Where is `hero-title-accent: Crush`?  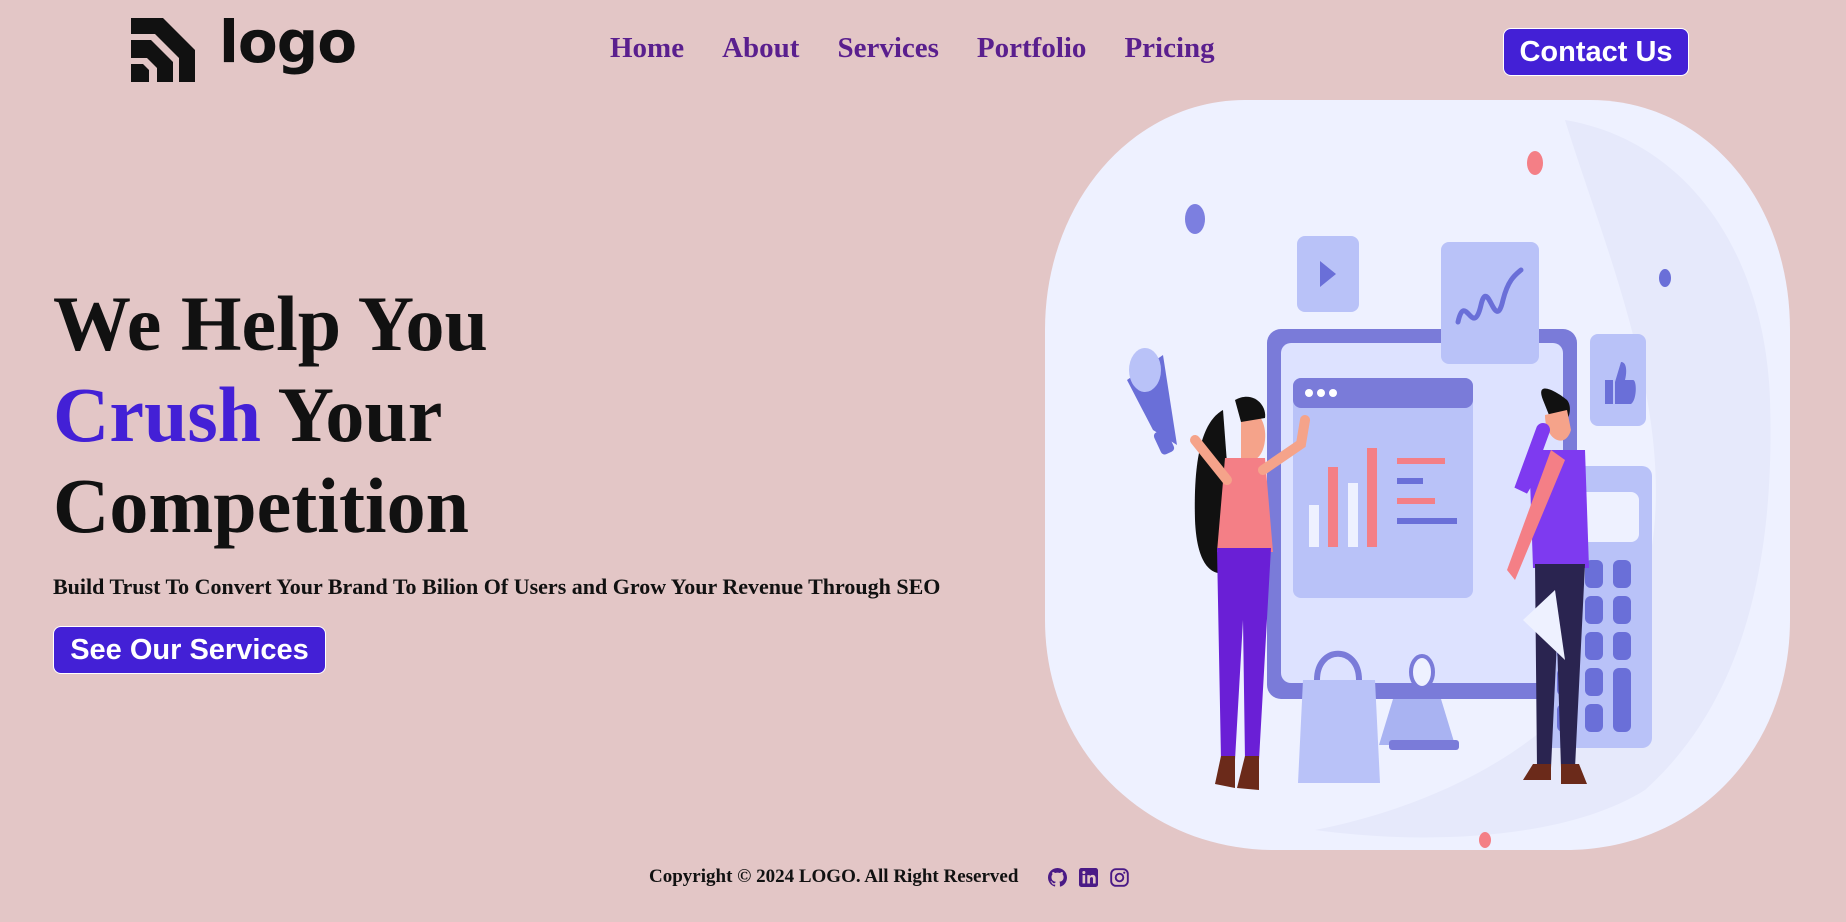 hero-title-accent: Crush is located at coordinates (157, 414).